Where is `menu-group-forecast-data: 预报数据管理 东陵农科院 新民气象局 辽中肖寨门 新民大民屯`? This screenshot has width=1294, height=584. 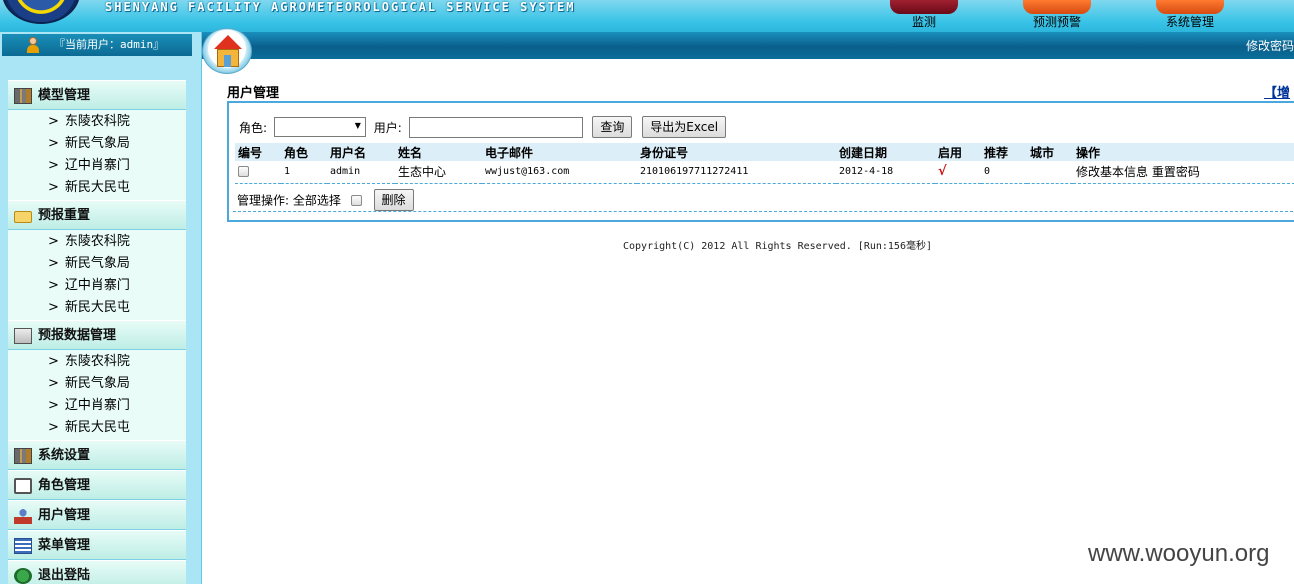 menu-group-forecast-data: 预报数据管理 东陵农科院 新民气象局 辽中肖寨门 新民大民屯 is located at coordinates (97, 380).